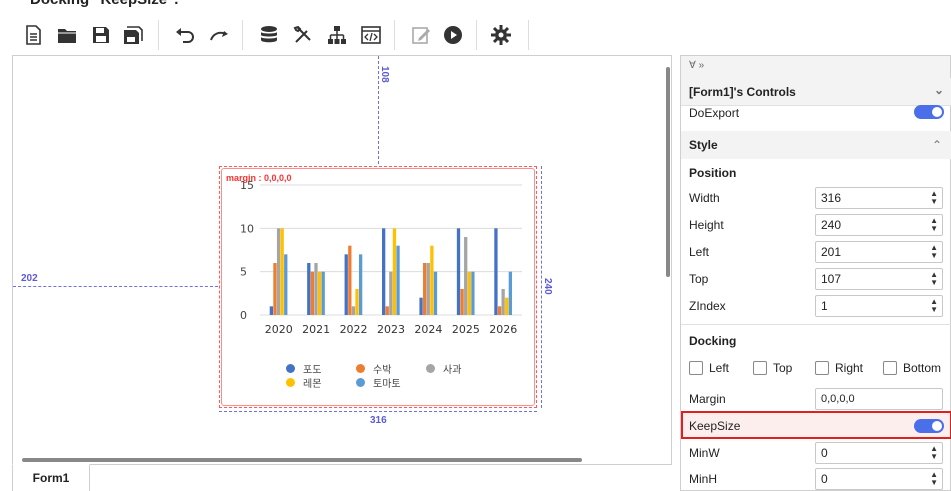 The image size is (951, 491). Describe the element at coordinates (384, 74) in the screenshot. I see `guide-top-label: 108` at that location.